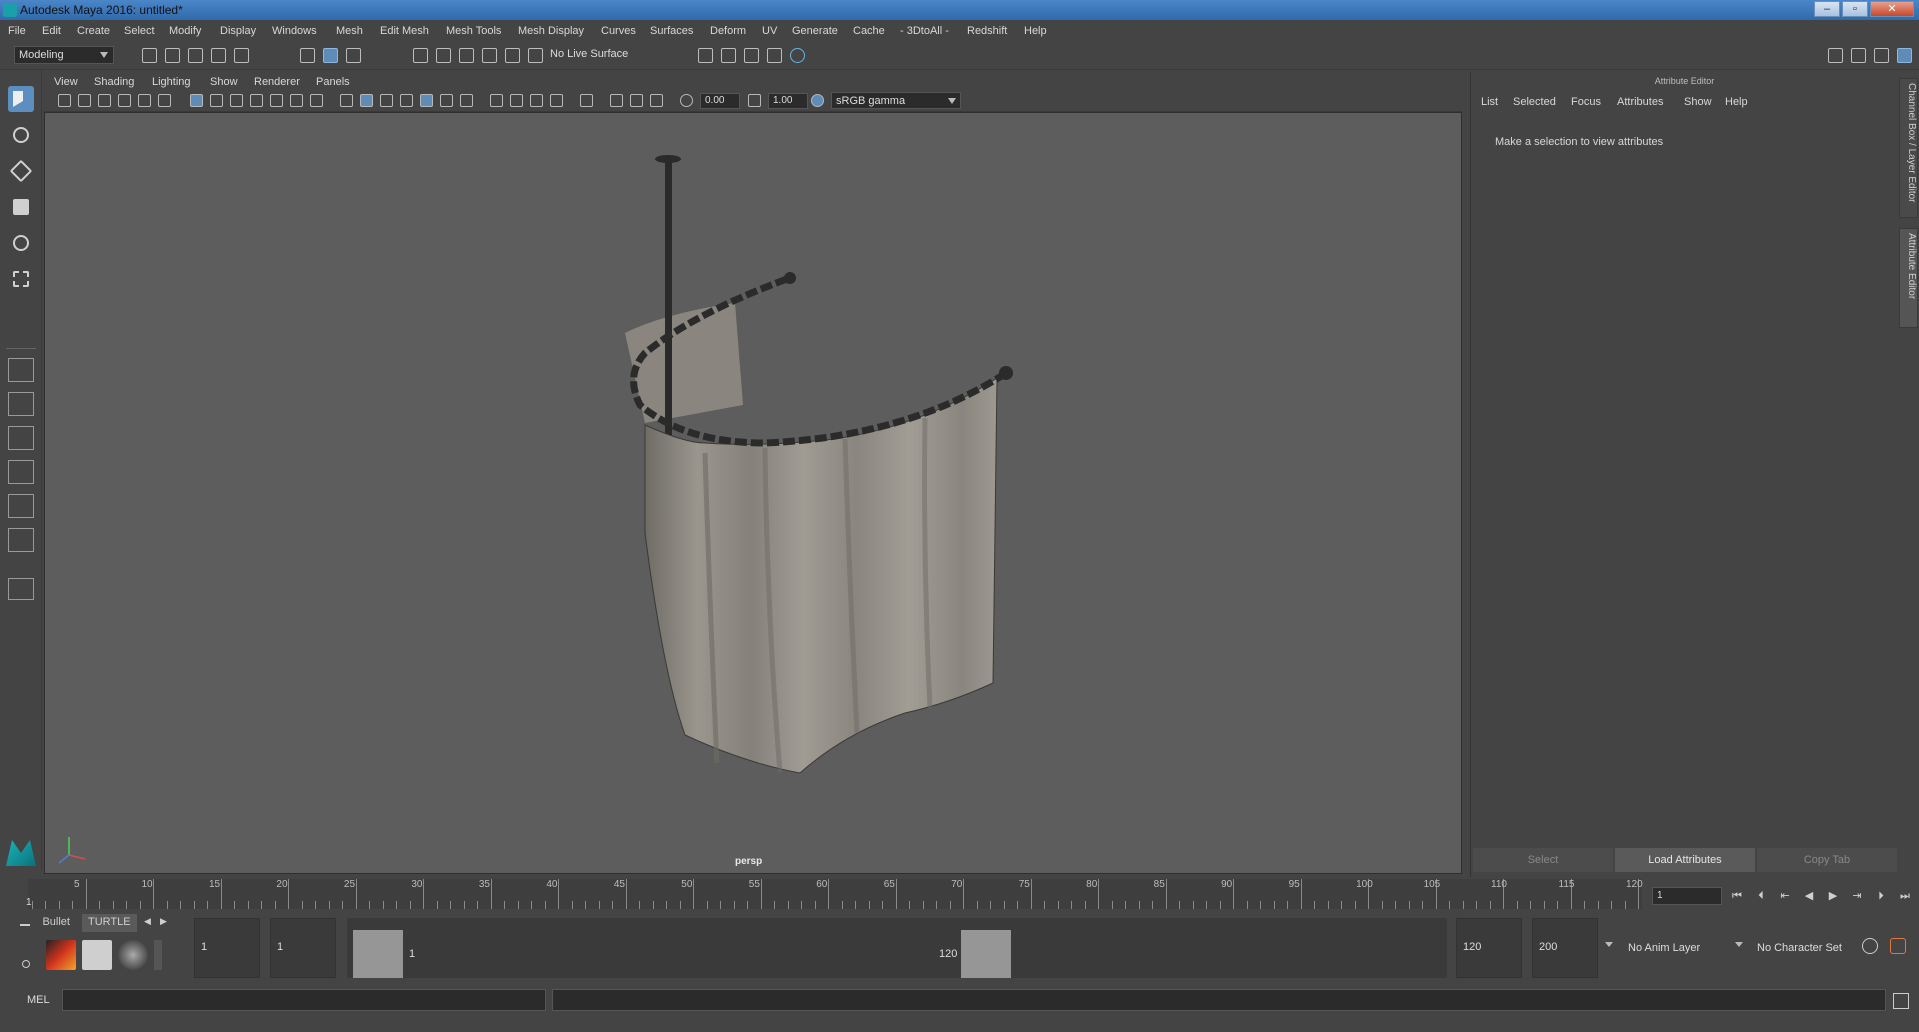  What do you see at coordinates (1901, 1001) in the screenshot?
I see `script-editor-icon` at bounding box center [1901, 1001].